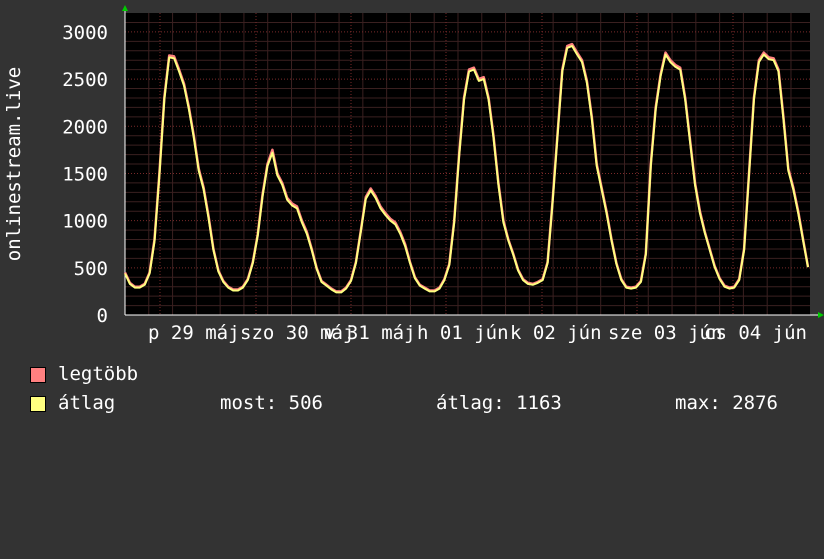 The width and height of the screenshot is (824, 559). Describe the element at coordinates (85, 222) in the screenshot. I see `y-tick-label: 1000` at that location.